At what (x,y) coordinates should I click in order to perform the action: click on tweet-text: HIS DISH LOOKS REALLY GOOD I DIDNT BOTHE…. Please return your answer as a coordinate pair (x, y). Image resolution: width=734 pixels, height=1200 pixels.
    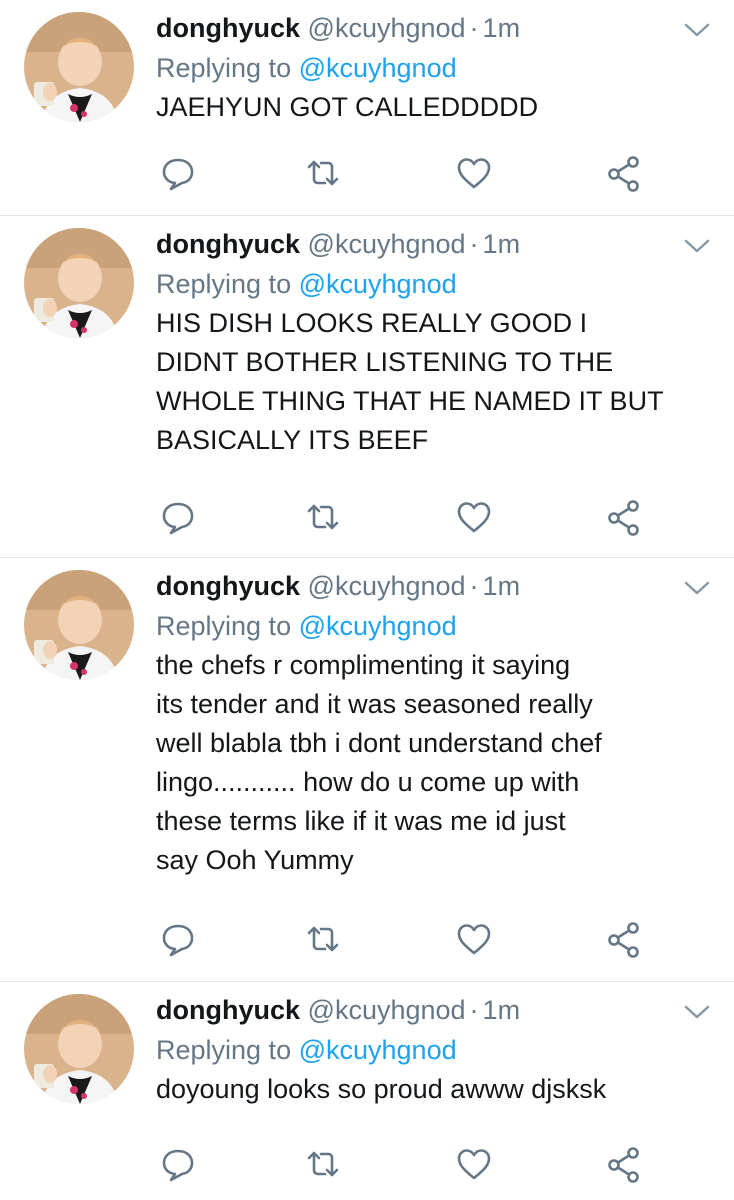
    Looking at the image, I should click on (410, 381).